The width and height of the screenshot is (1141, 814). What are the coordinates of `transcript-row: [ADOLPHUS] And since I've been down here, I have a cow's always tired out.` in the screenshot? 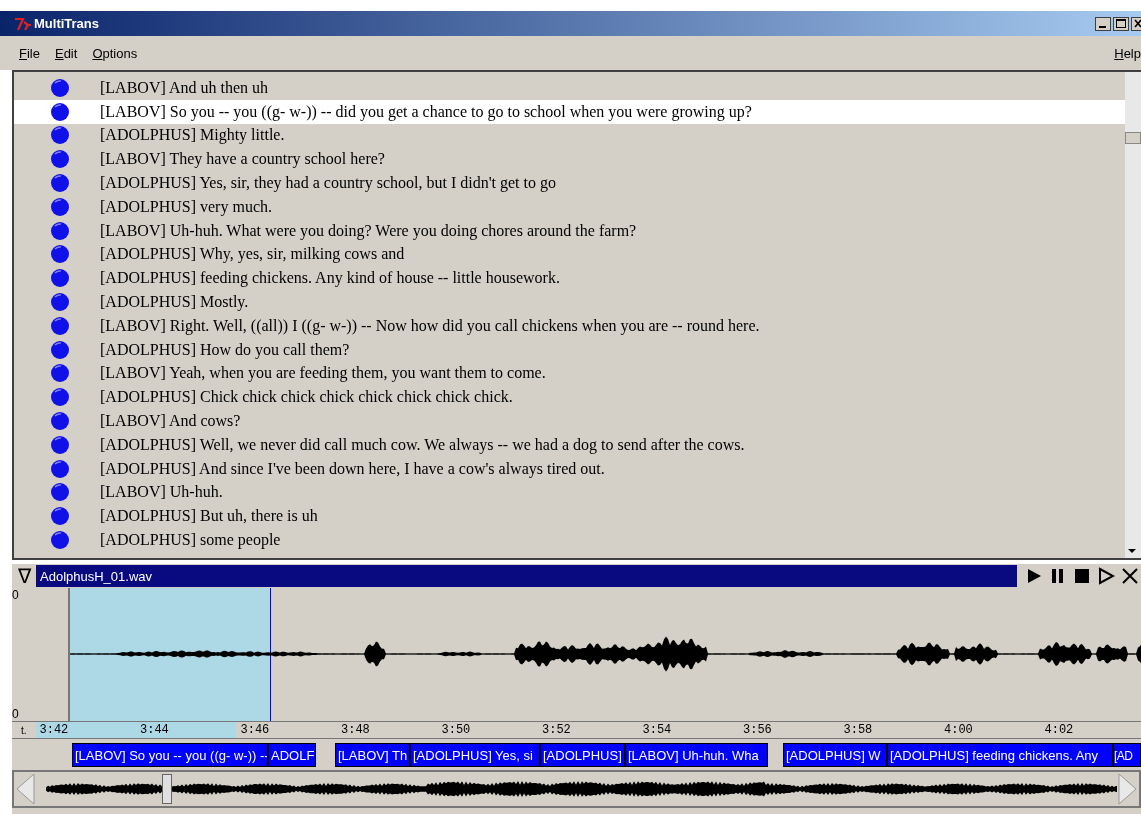 It's located at (569, 468).